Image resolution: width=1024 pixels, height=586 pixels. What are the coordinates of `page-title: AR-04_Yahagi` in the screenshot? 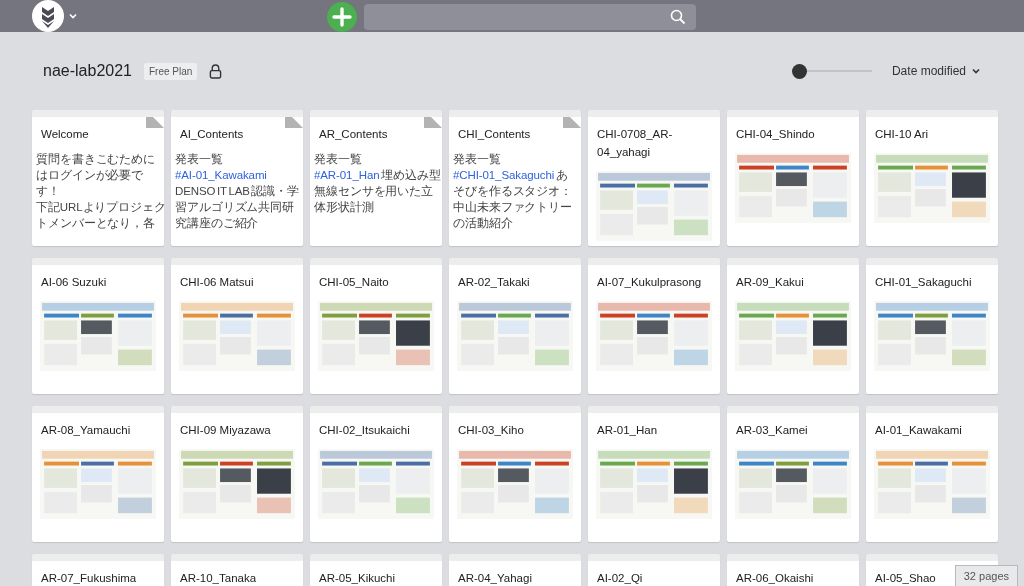 It's located at (495, 578).